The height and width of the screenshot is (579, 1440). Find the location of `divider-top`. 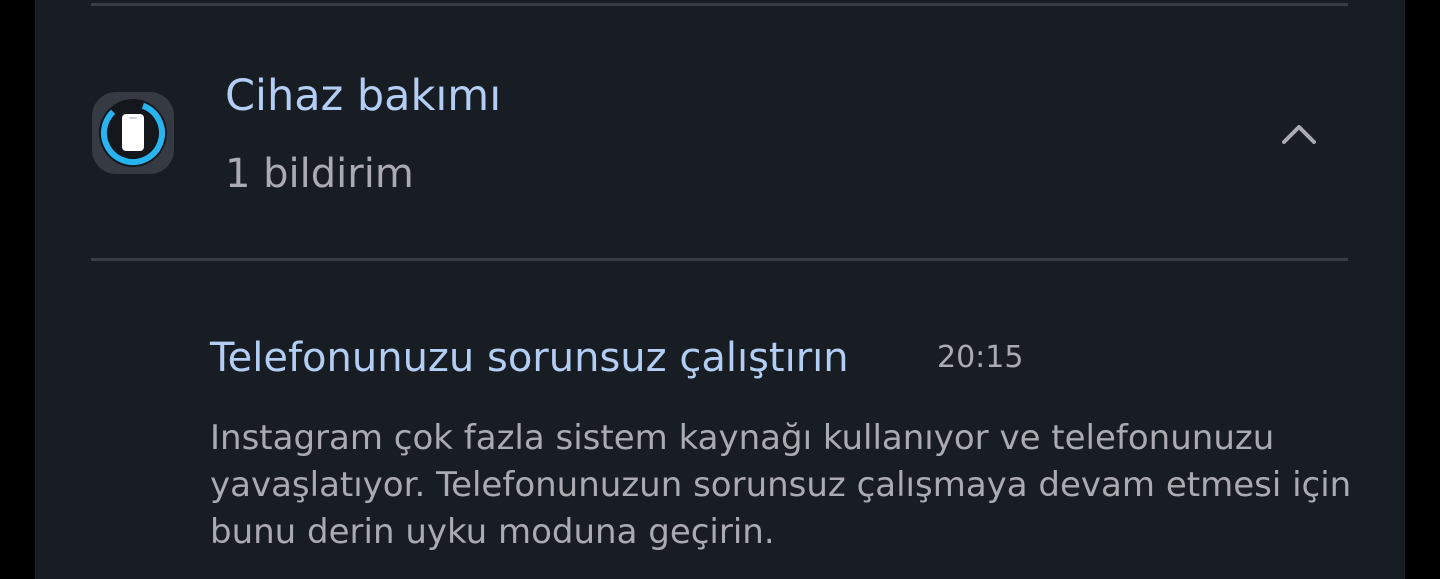

divider-top is located at coordinates (719, 4).